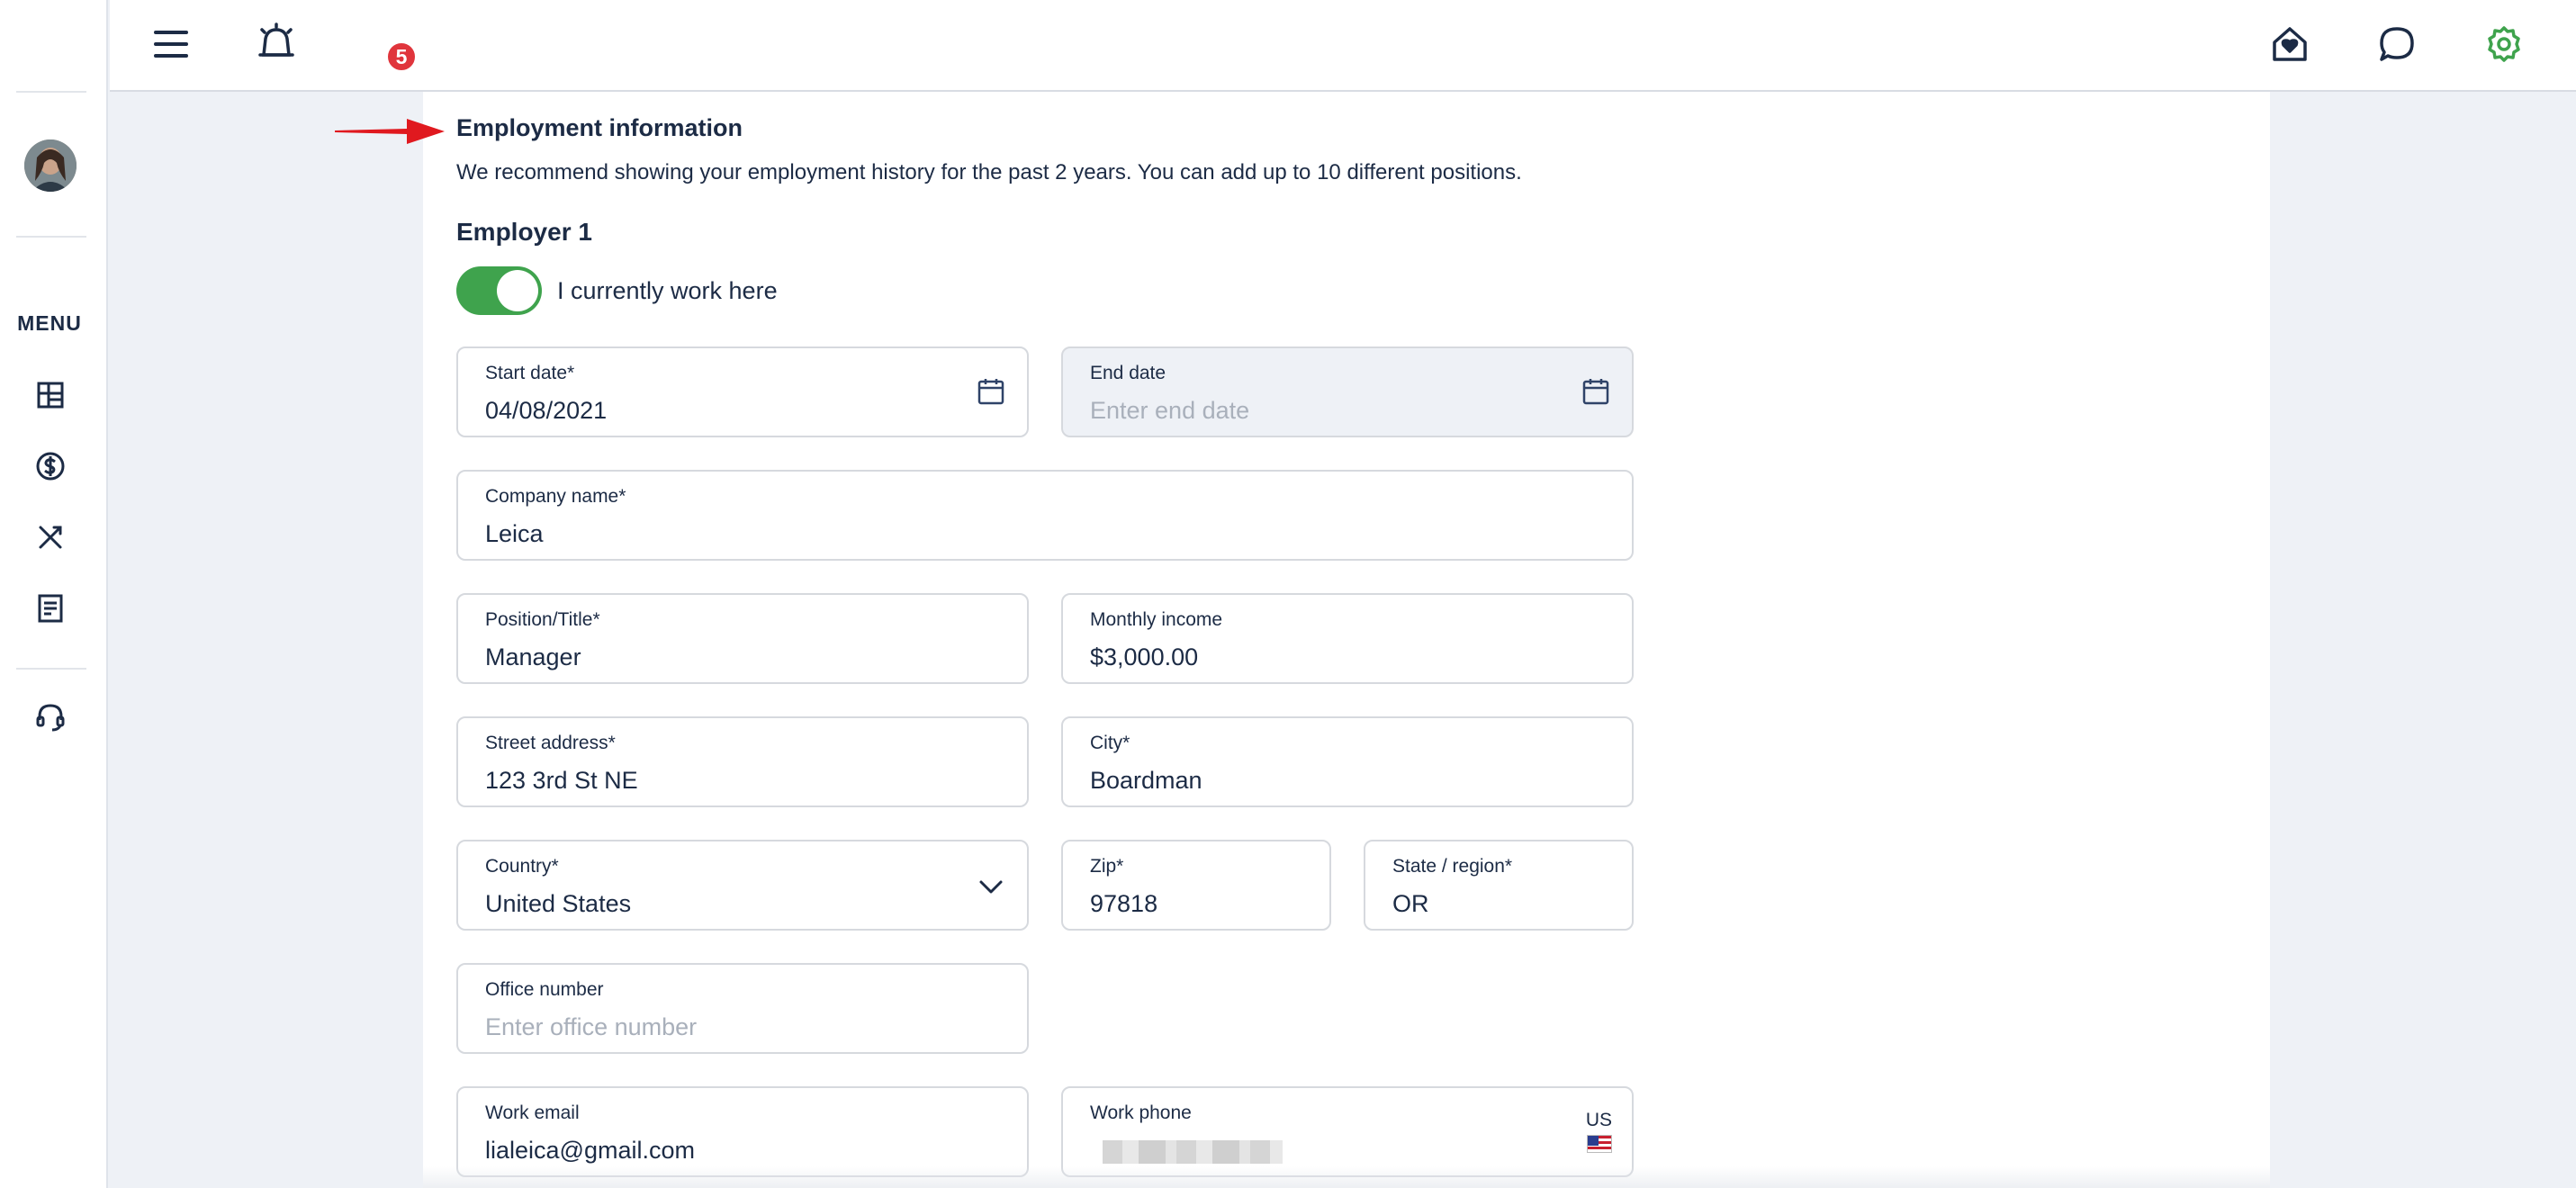 This screenshot has height=1188, width=2576. I want to click on dashboard-icon, so click(50, 395).